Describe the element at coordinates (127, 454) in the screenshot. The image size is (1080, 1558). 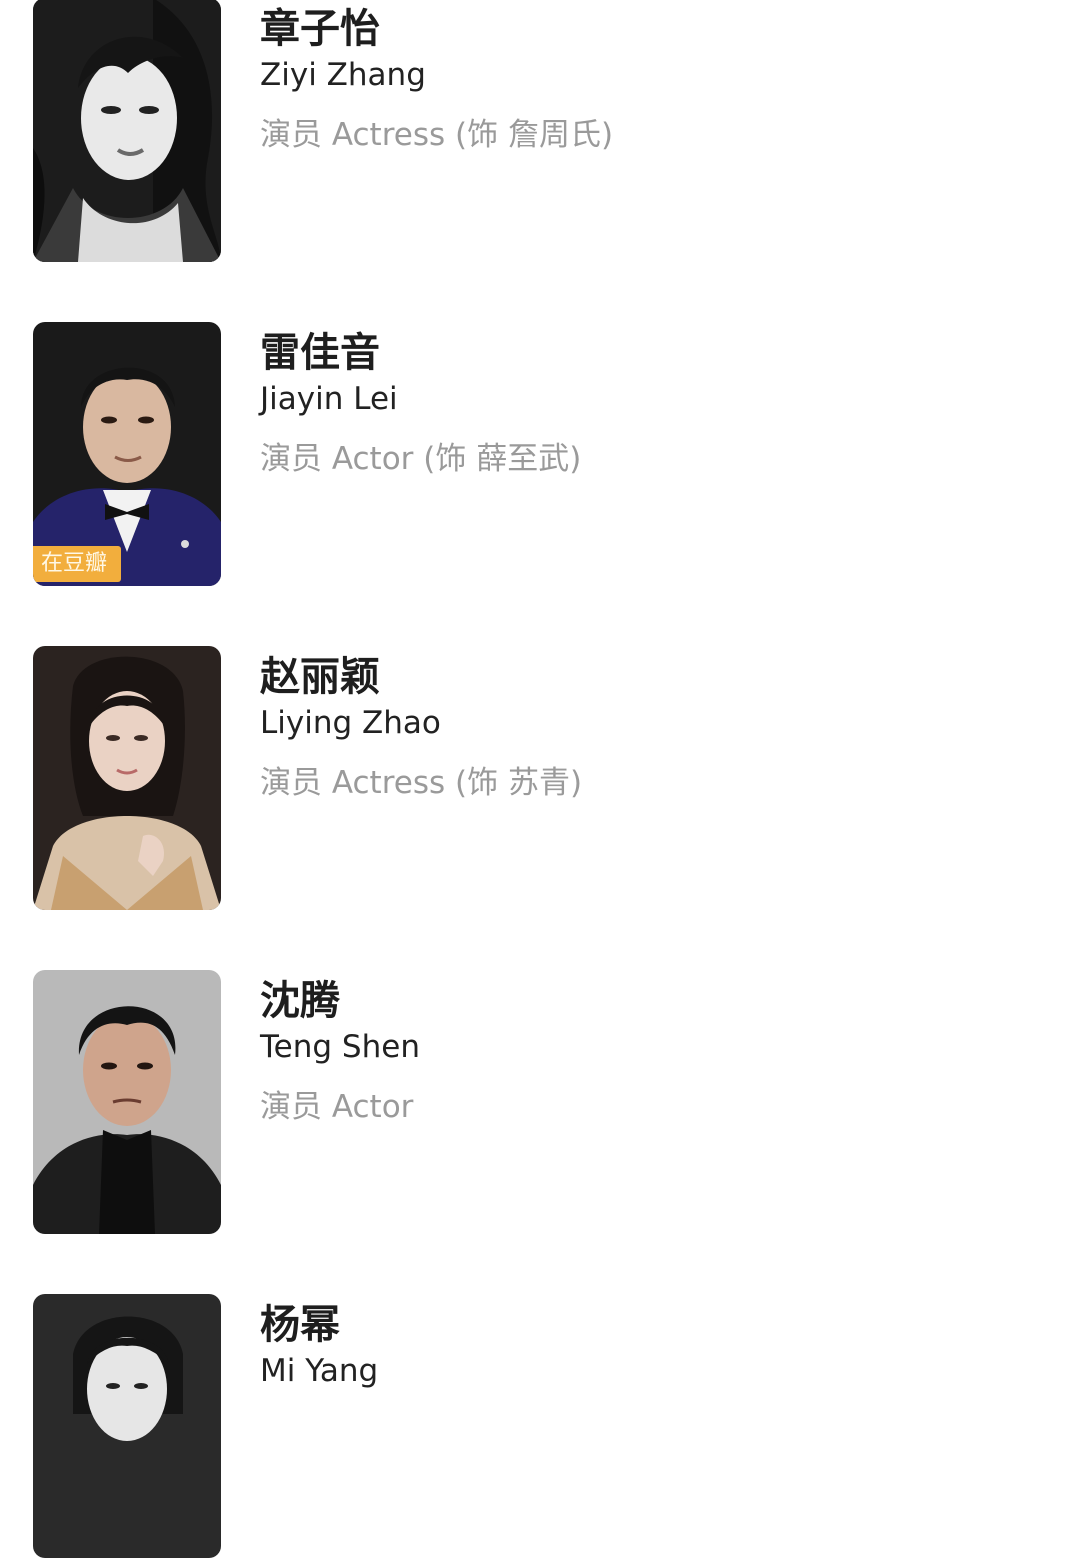
I see `portrait-photo: 在豆瓣` at that location.